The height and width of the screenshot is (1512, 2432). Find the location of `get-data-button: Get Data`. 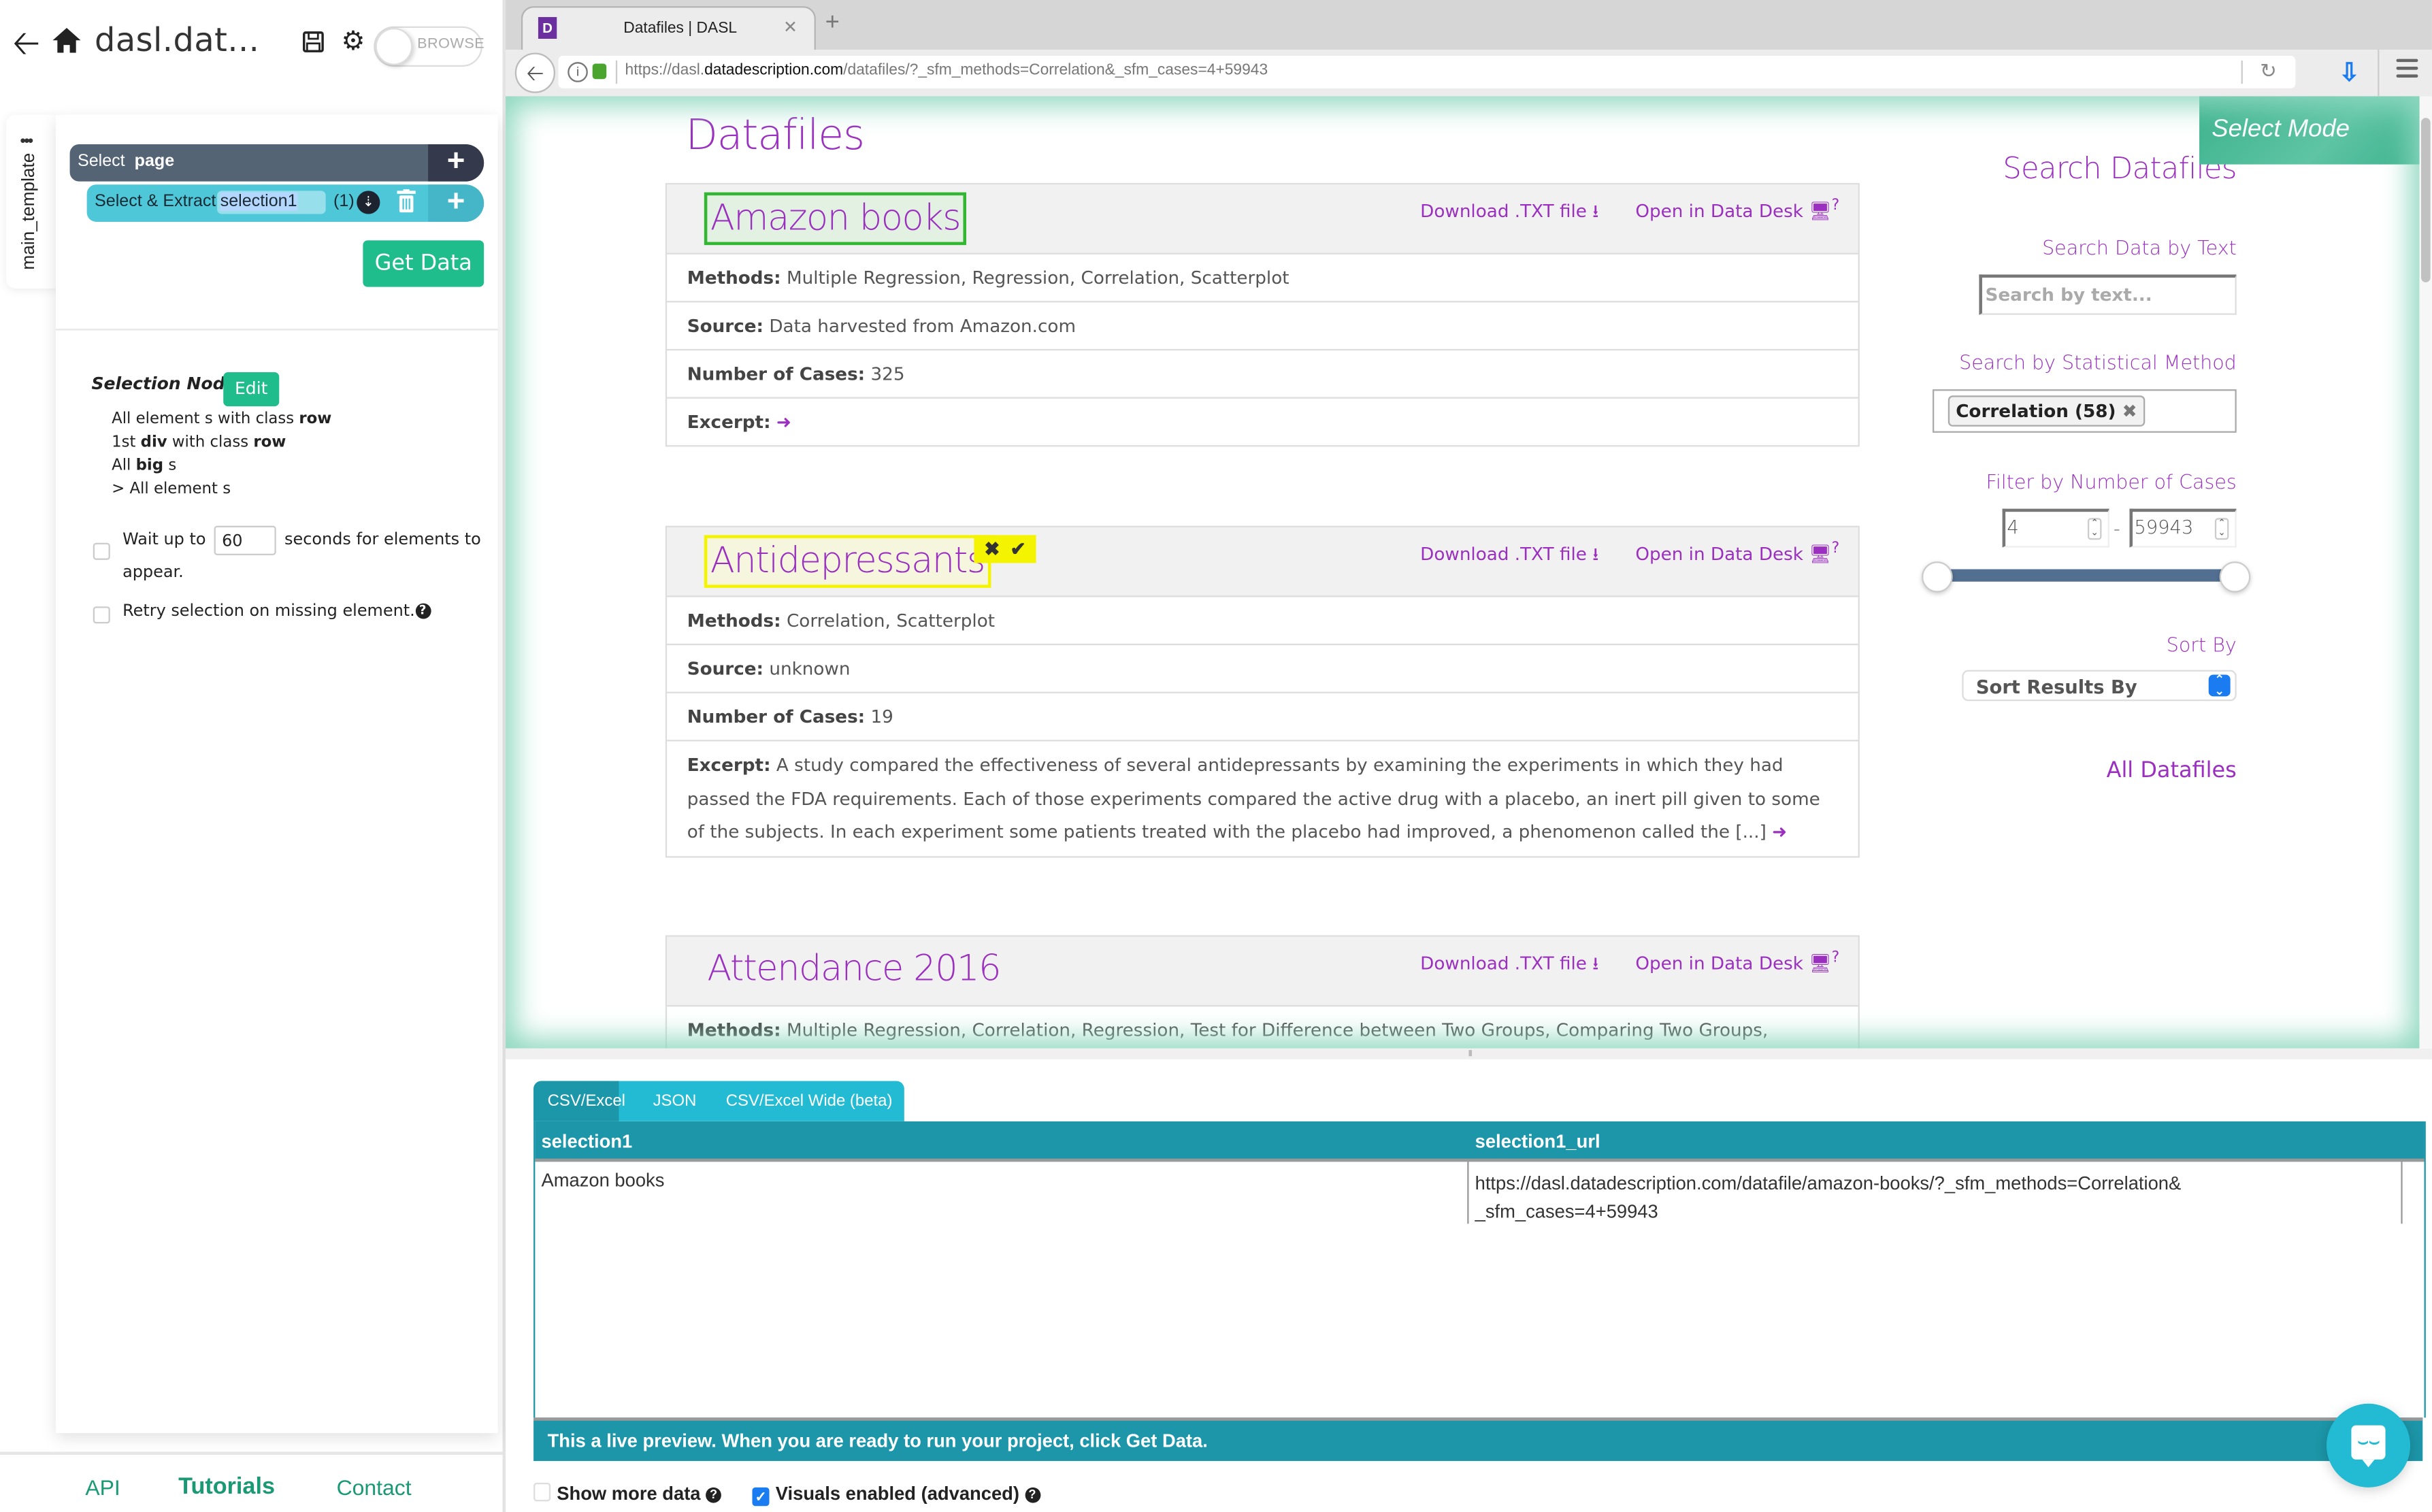

get-data-button: Get Data is located at coordinates (424, 263).